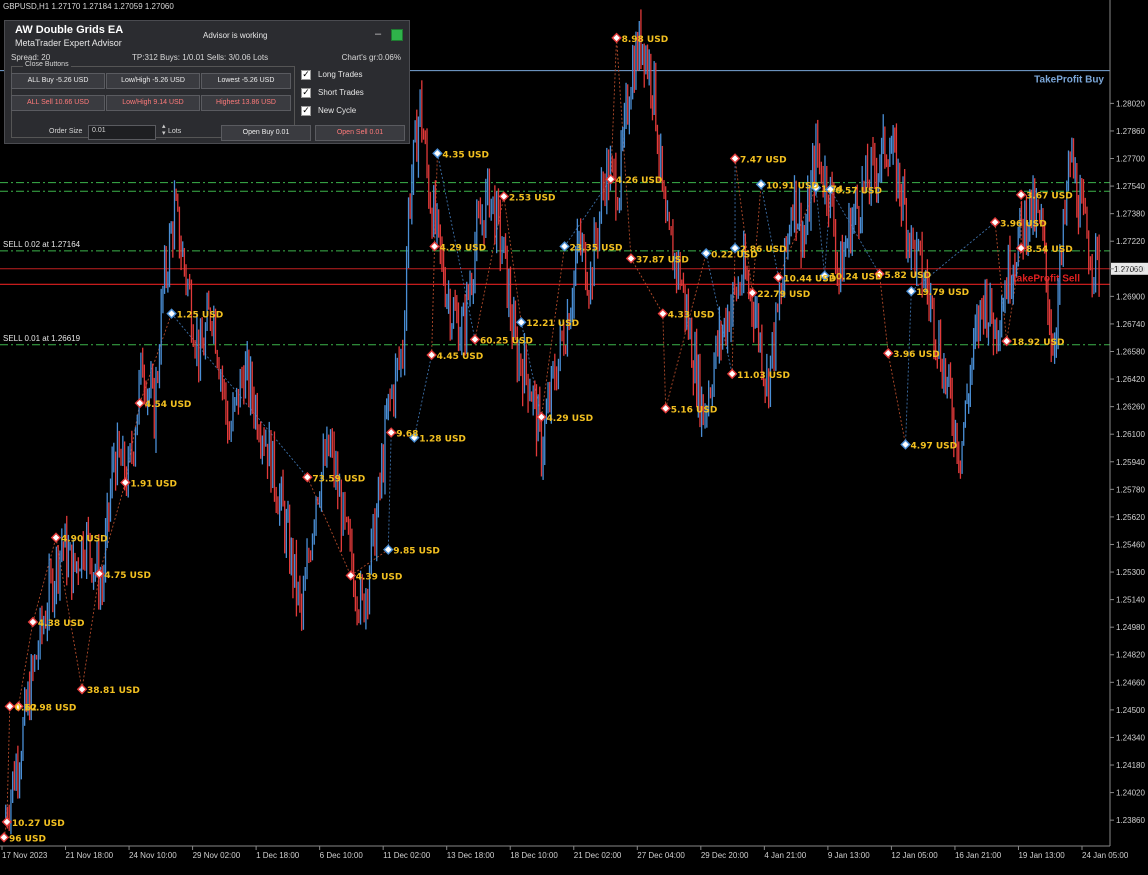 This screenshot has width=1148, height=875. I want to click on profit-label: 0.62, so click(26, 708).